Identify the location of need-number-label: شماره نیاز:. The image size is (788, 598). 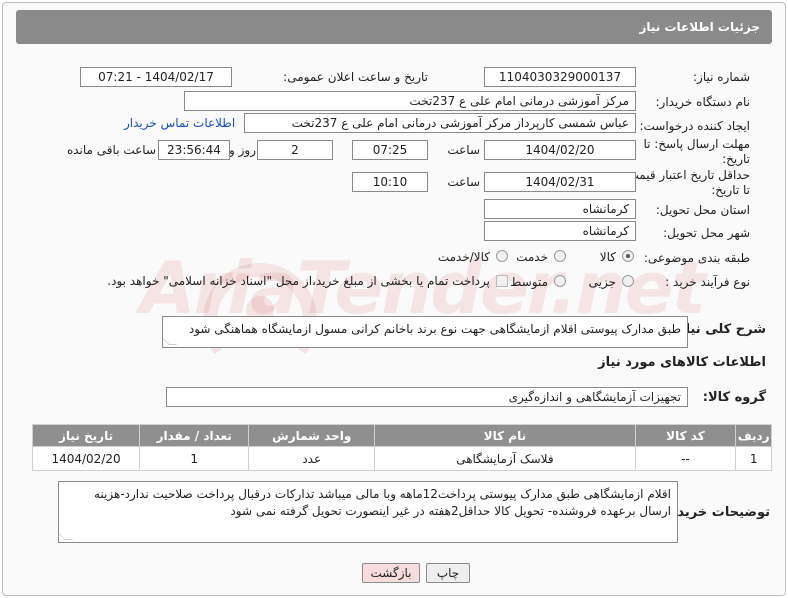
(721, 77).